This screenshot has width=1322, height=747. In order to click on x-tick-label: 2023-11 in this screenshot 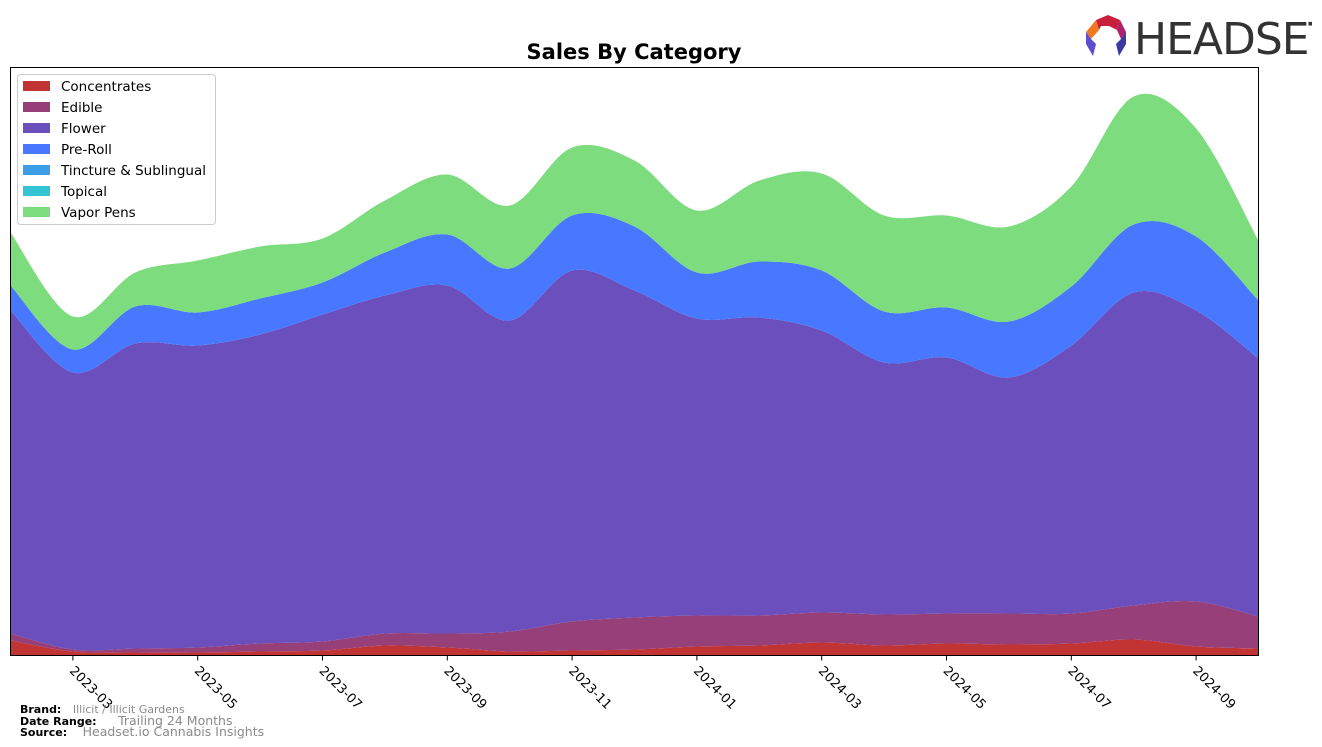, I will do `click(589, 688)`.